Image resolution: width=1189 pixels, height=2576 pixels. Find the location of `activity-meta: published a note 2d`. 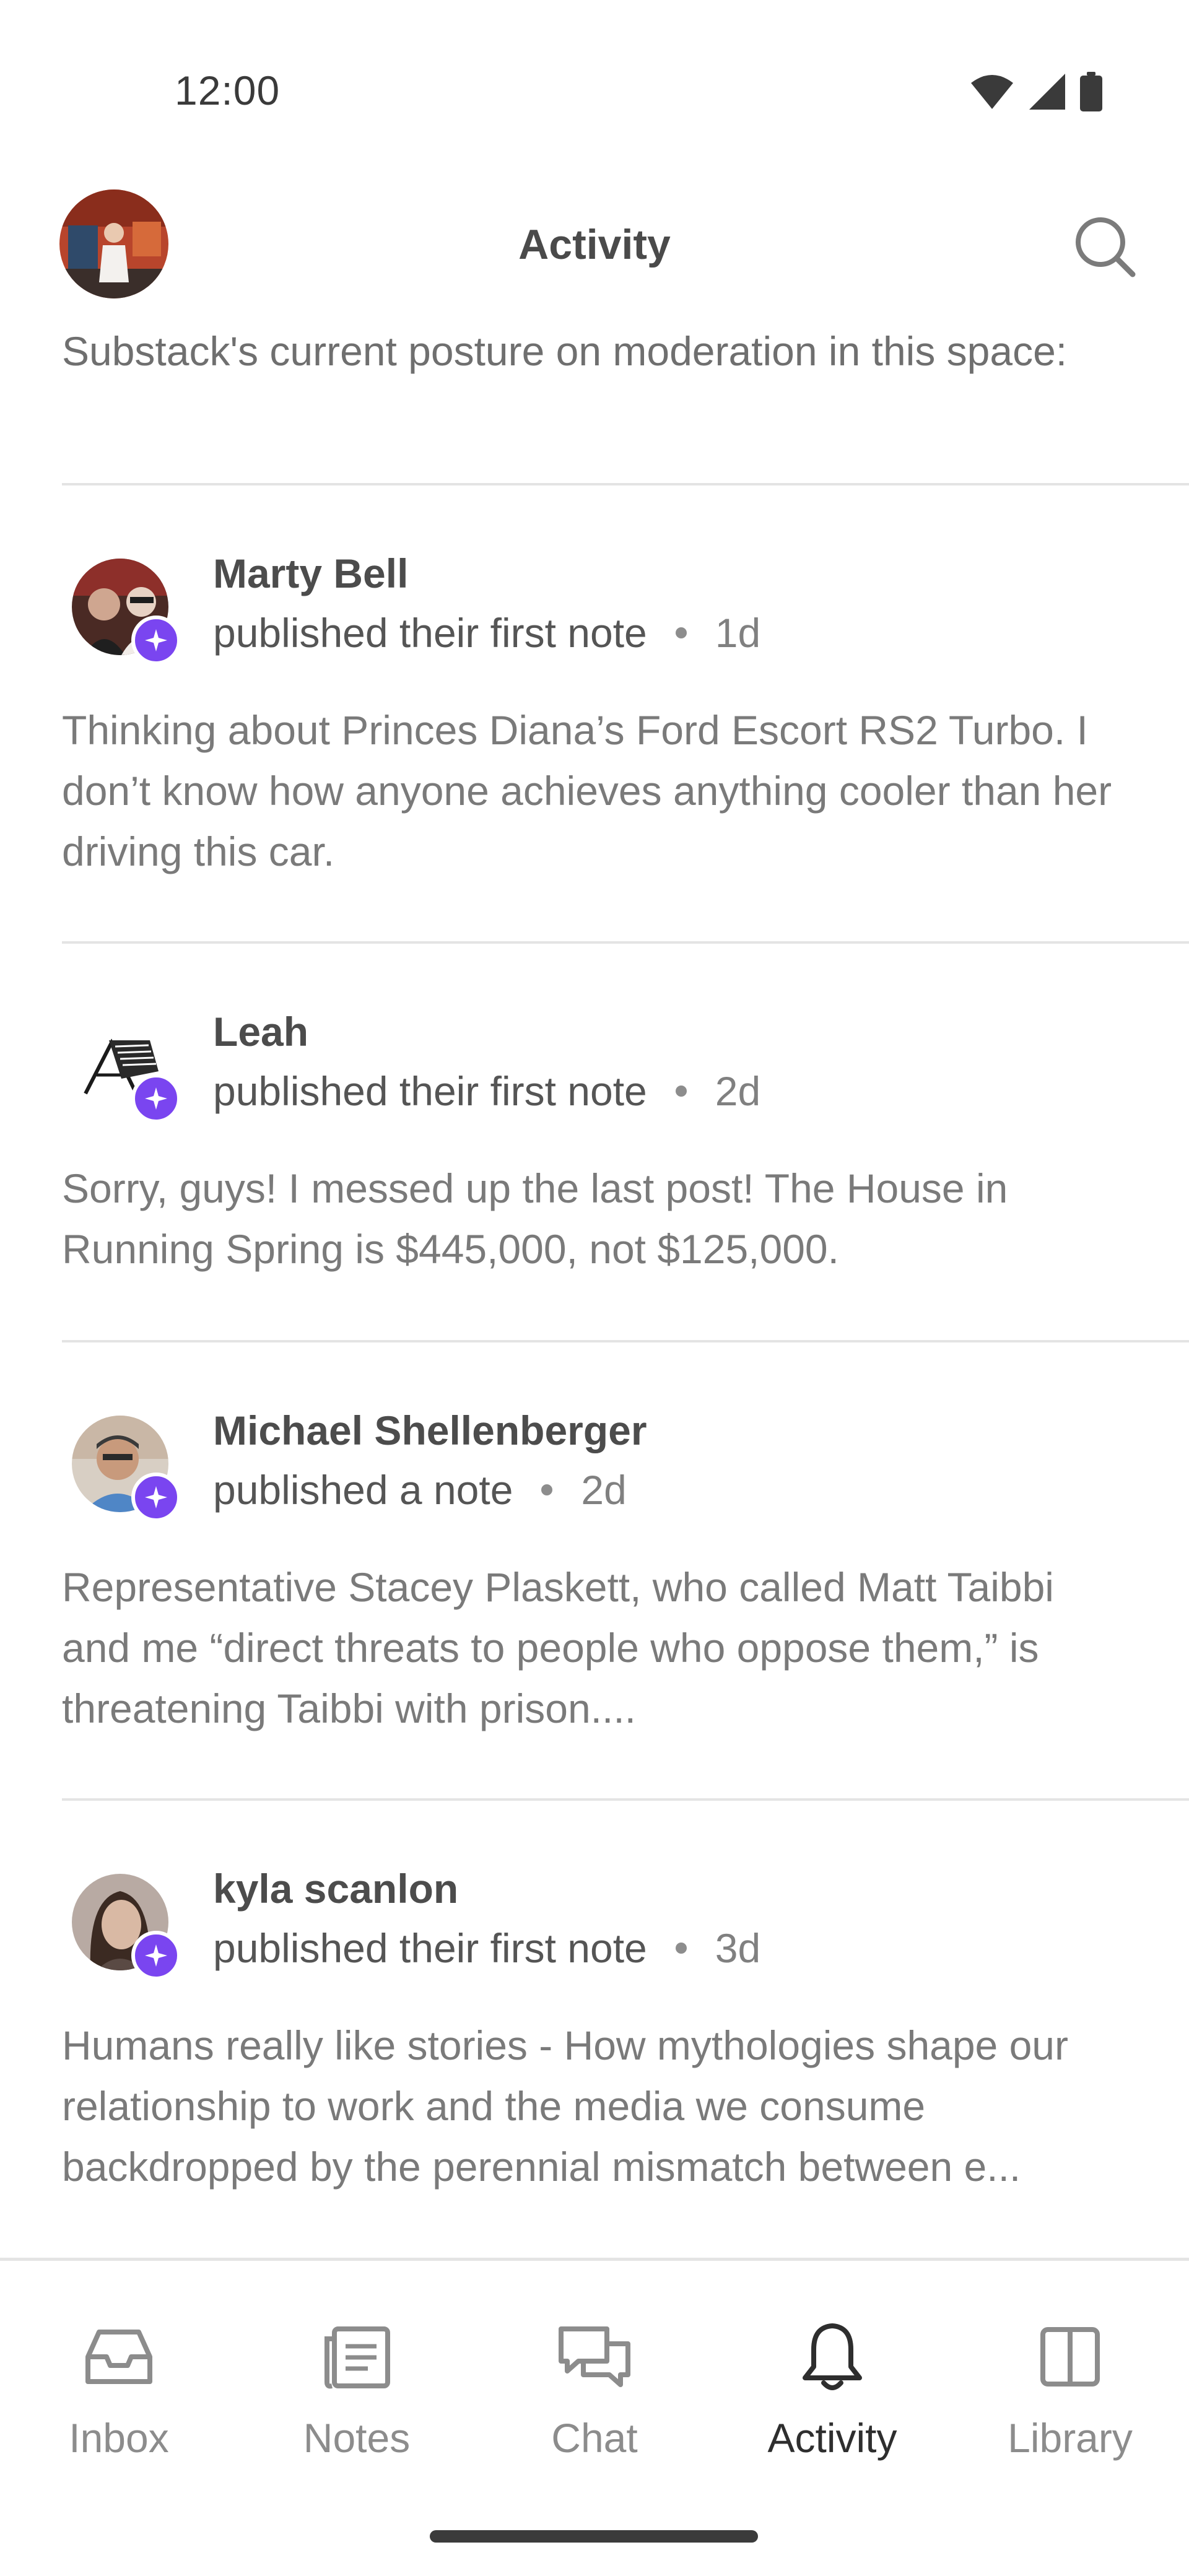

activity-meta: published a note 2d is located at coordinates (420, 1489).